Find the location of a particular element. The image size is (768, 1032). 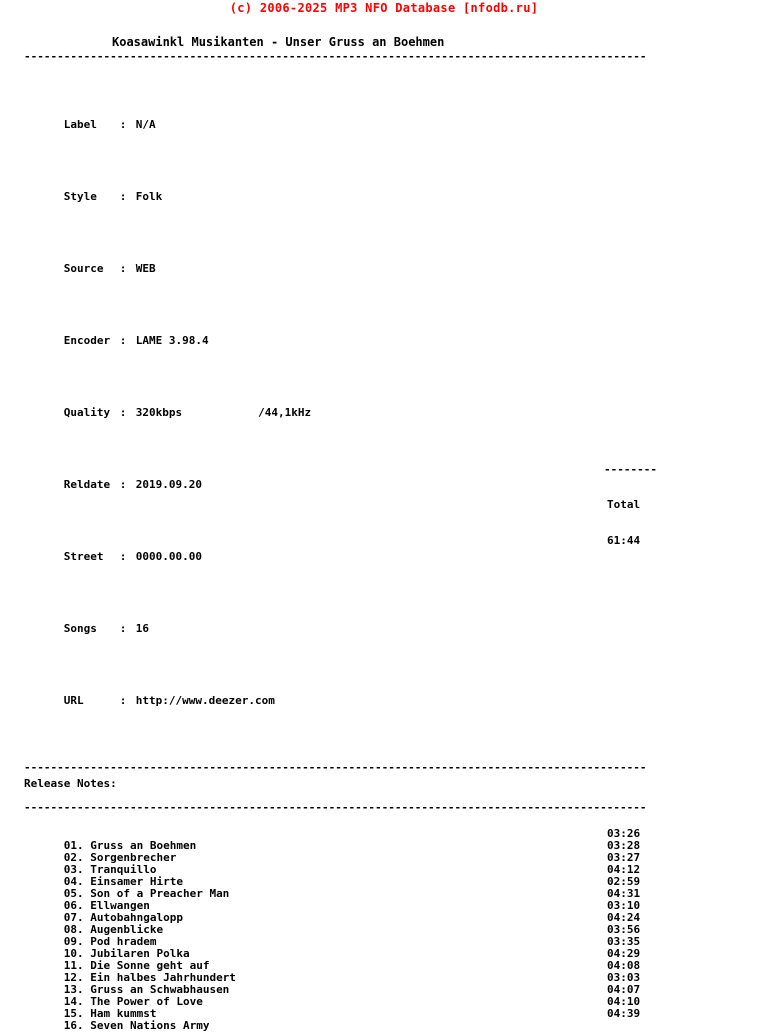

meta-value-reldate: 2019.09.20 is located at coordinates (168, 484).